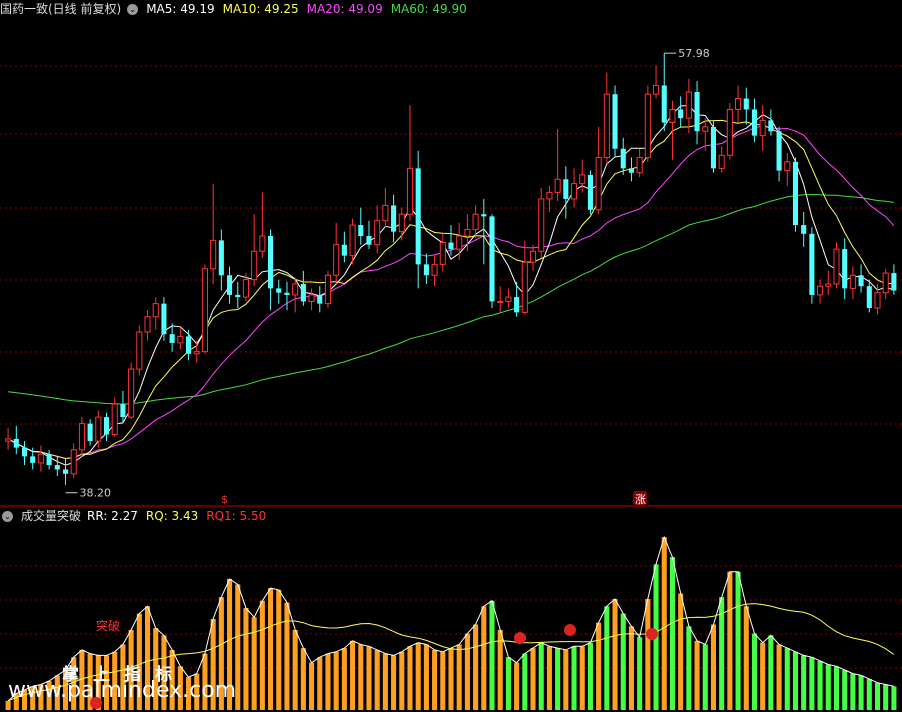 The image size is (902, 712). Describe the element at coordinates (224, 499) in the screenshot. I see `signal-mark: $` at that location.